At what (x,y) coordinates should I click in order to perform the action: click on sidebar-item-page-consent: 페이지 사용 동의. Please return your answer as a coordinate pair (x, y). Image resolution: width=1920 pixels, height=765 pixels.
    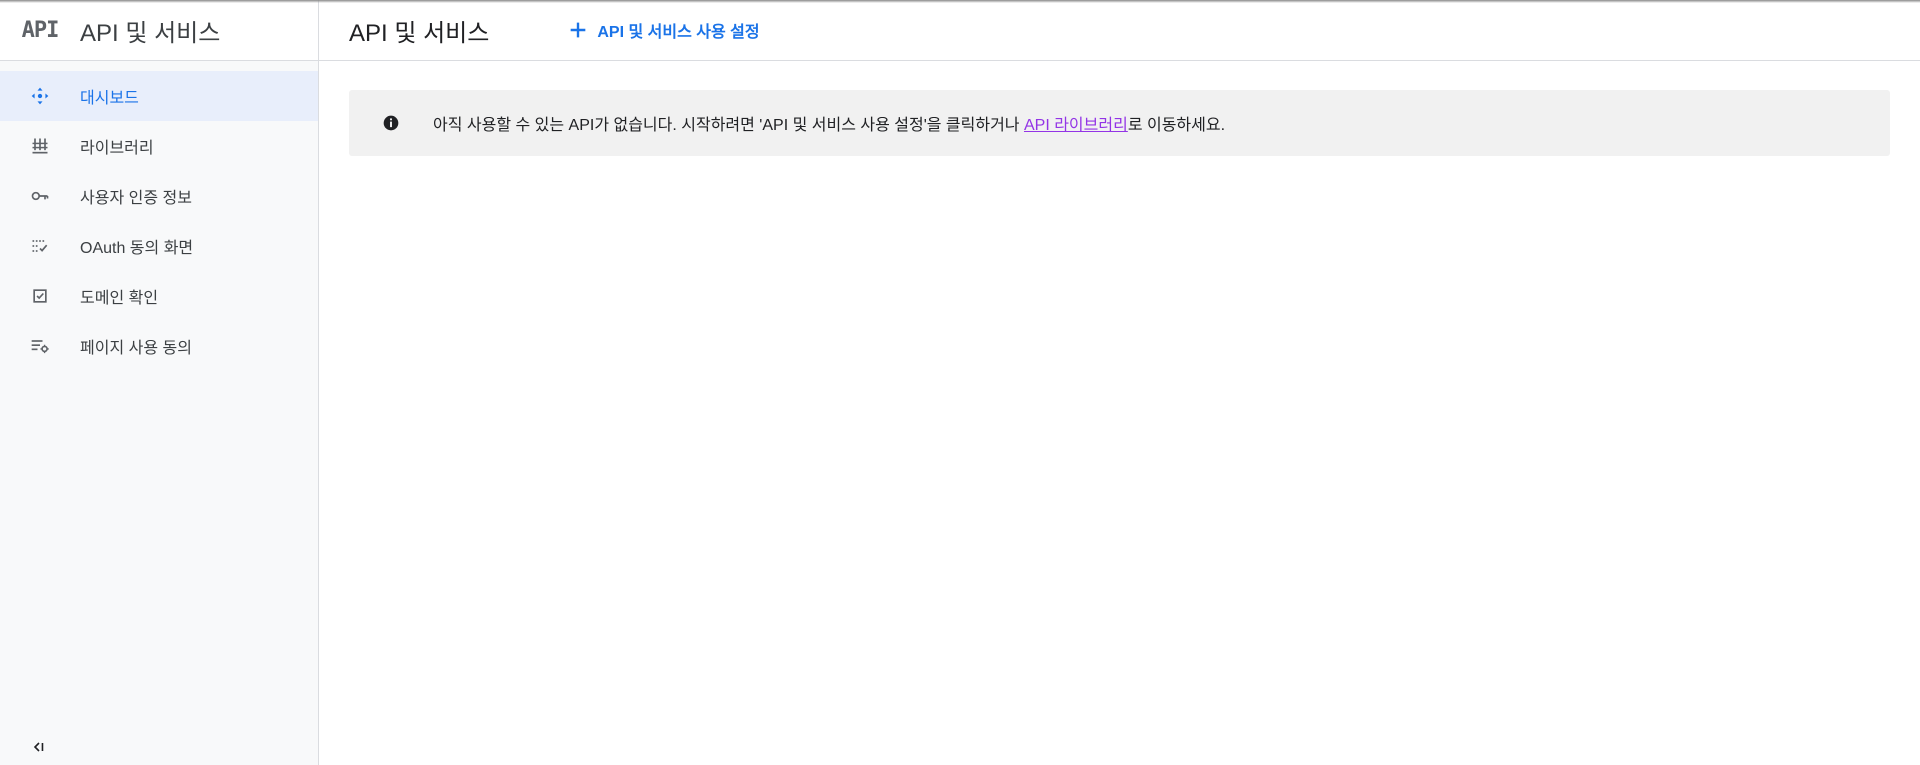
    Looking at the image, I should click on (159, 346).